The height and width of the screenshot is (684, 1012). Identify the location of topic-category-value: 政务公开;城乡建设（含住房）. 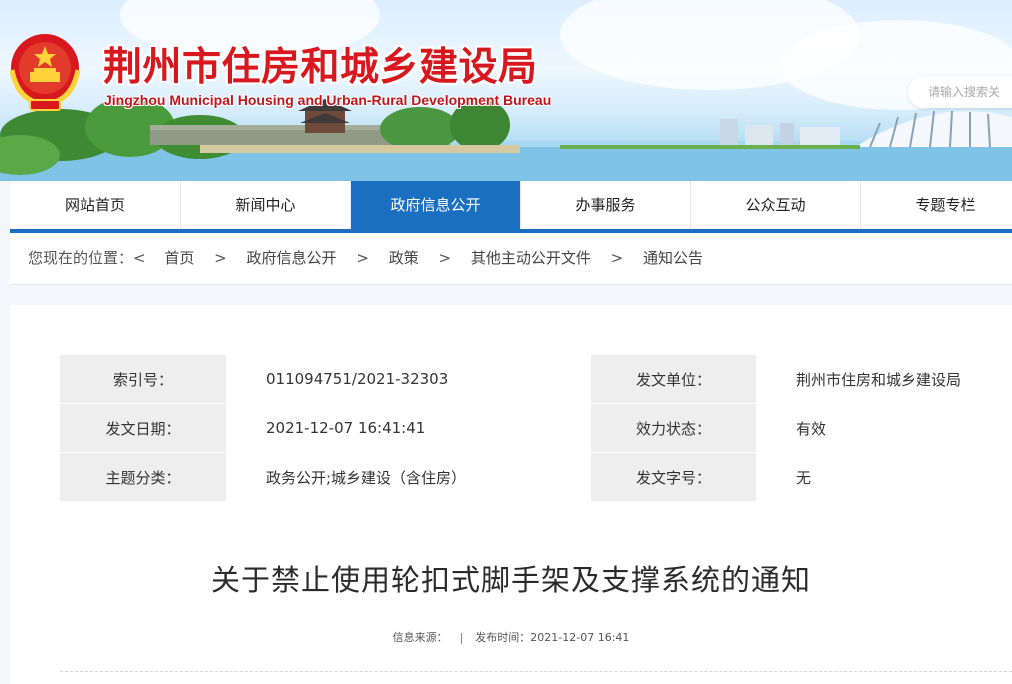
(408, 477).